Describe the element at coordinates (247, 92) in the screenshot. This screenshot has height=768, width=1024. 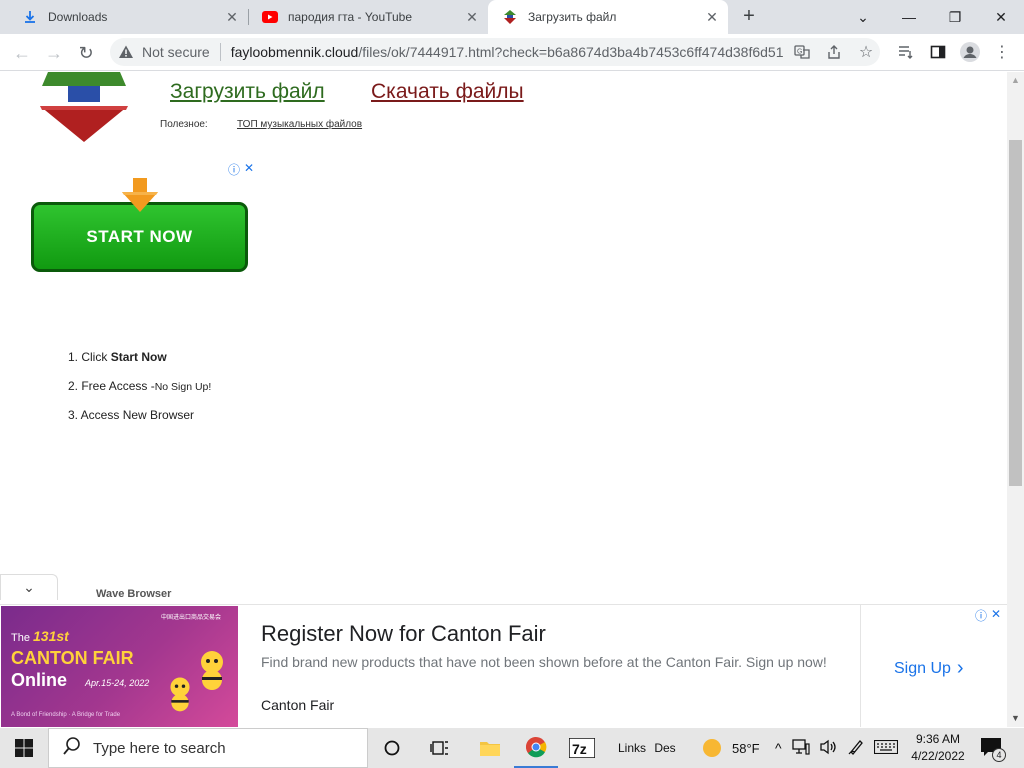
I see `nav-upload-link: Загрузить файл` at that location.